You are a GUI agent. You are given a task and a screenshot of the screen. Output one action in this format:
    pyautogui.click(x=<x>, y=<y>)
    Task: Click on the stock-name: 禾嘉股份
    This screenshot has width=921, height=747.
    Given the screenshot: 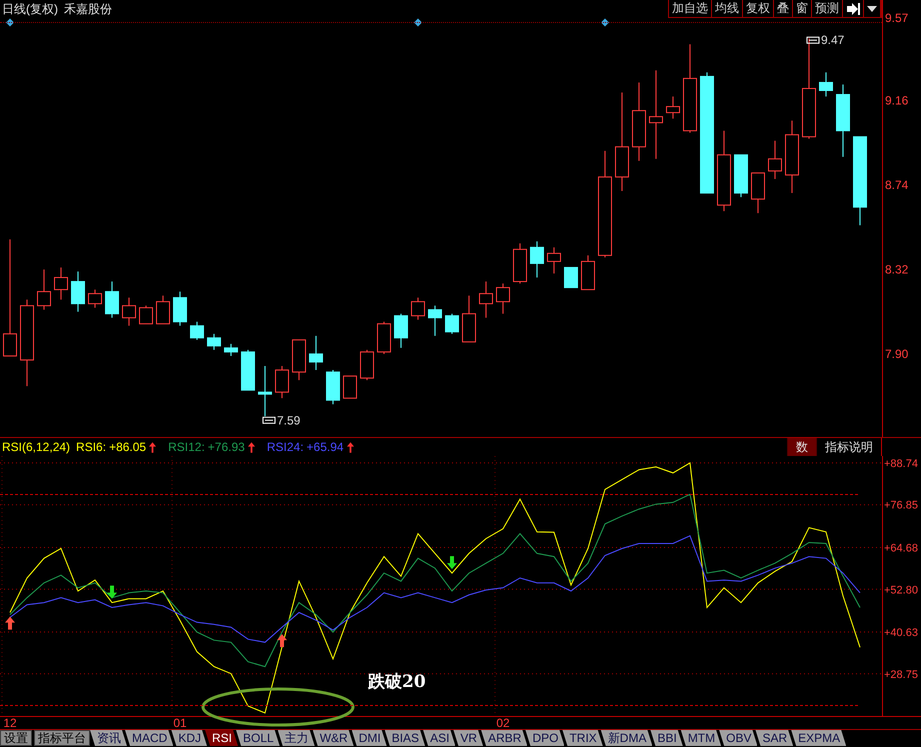 What is the action you would take?
    pyautogui.click(x=88, y=9)
    